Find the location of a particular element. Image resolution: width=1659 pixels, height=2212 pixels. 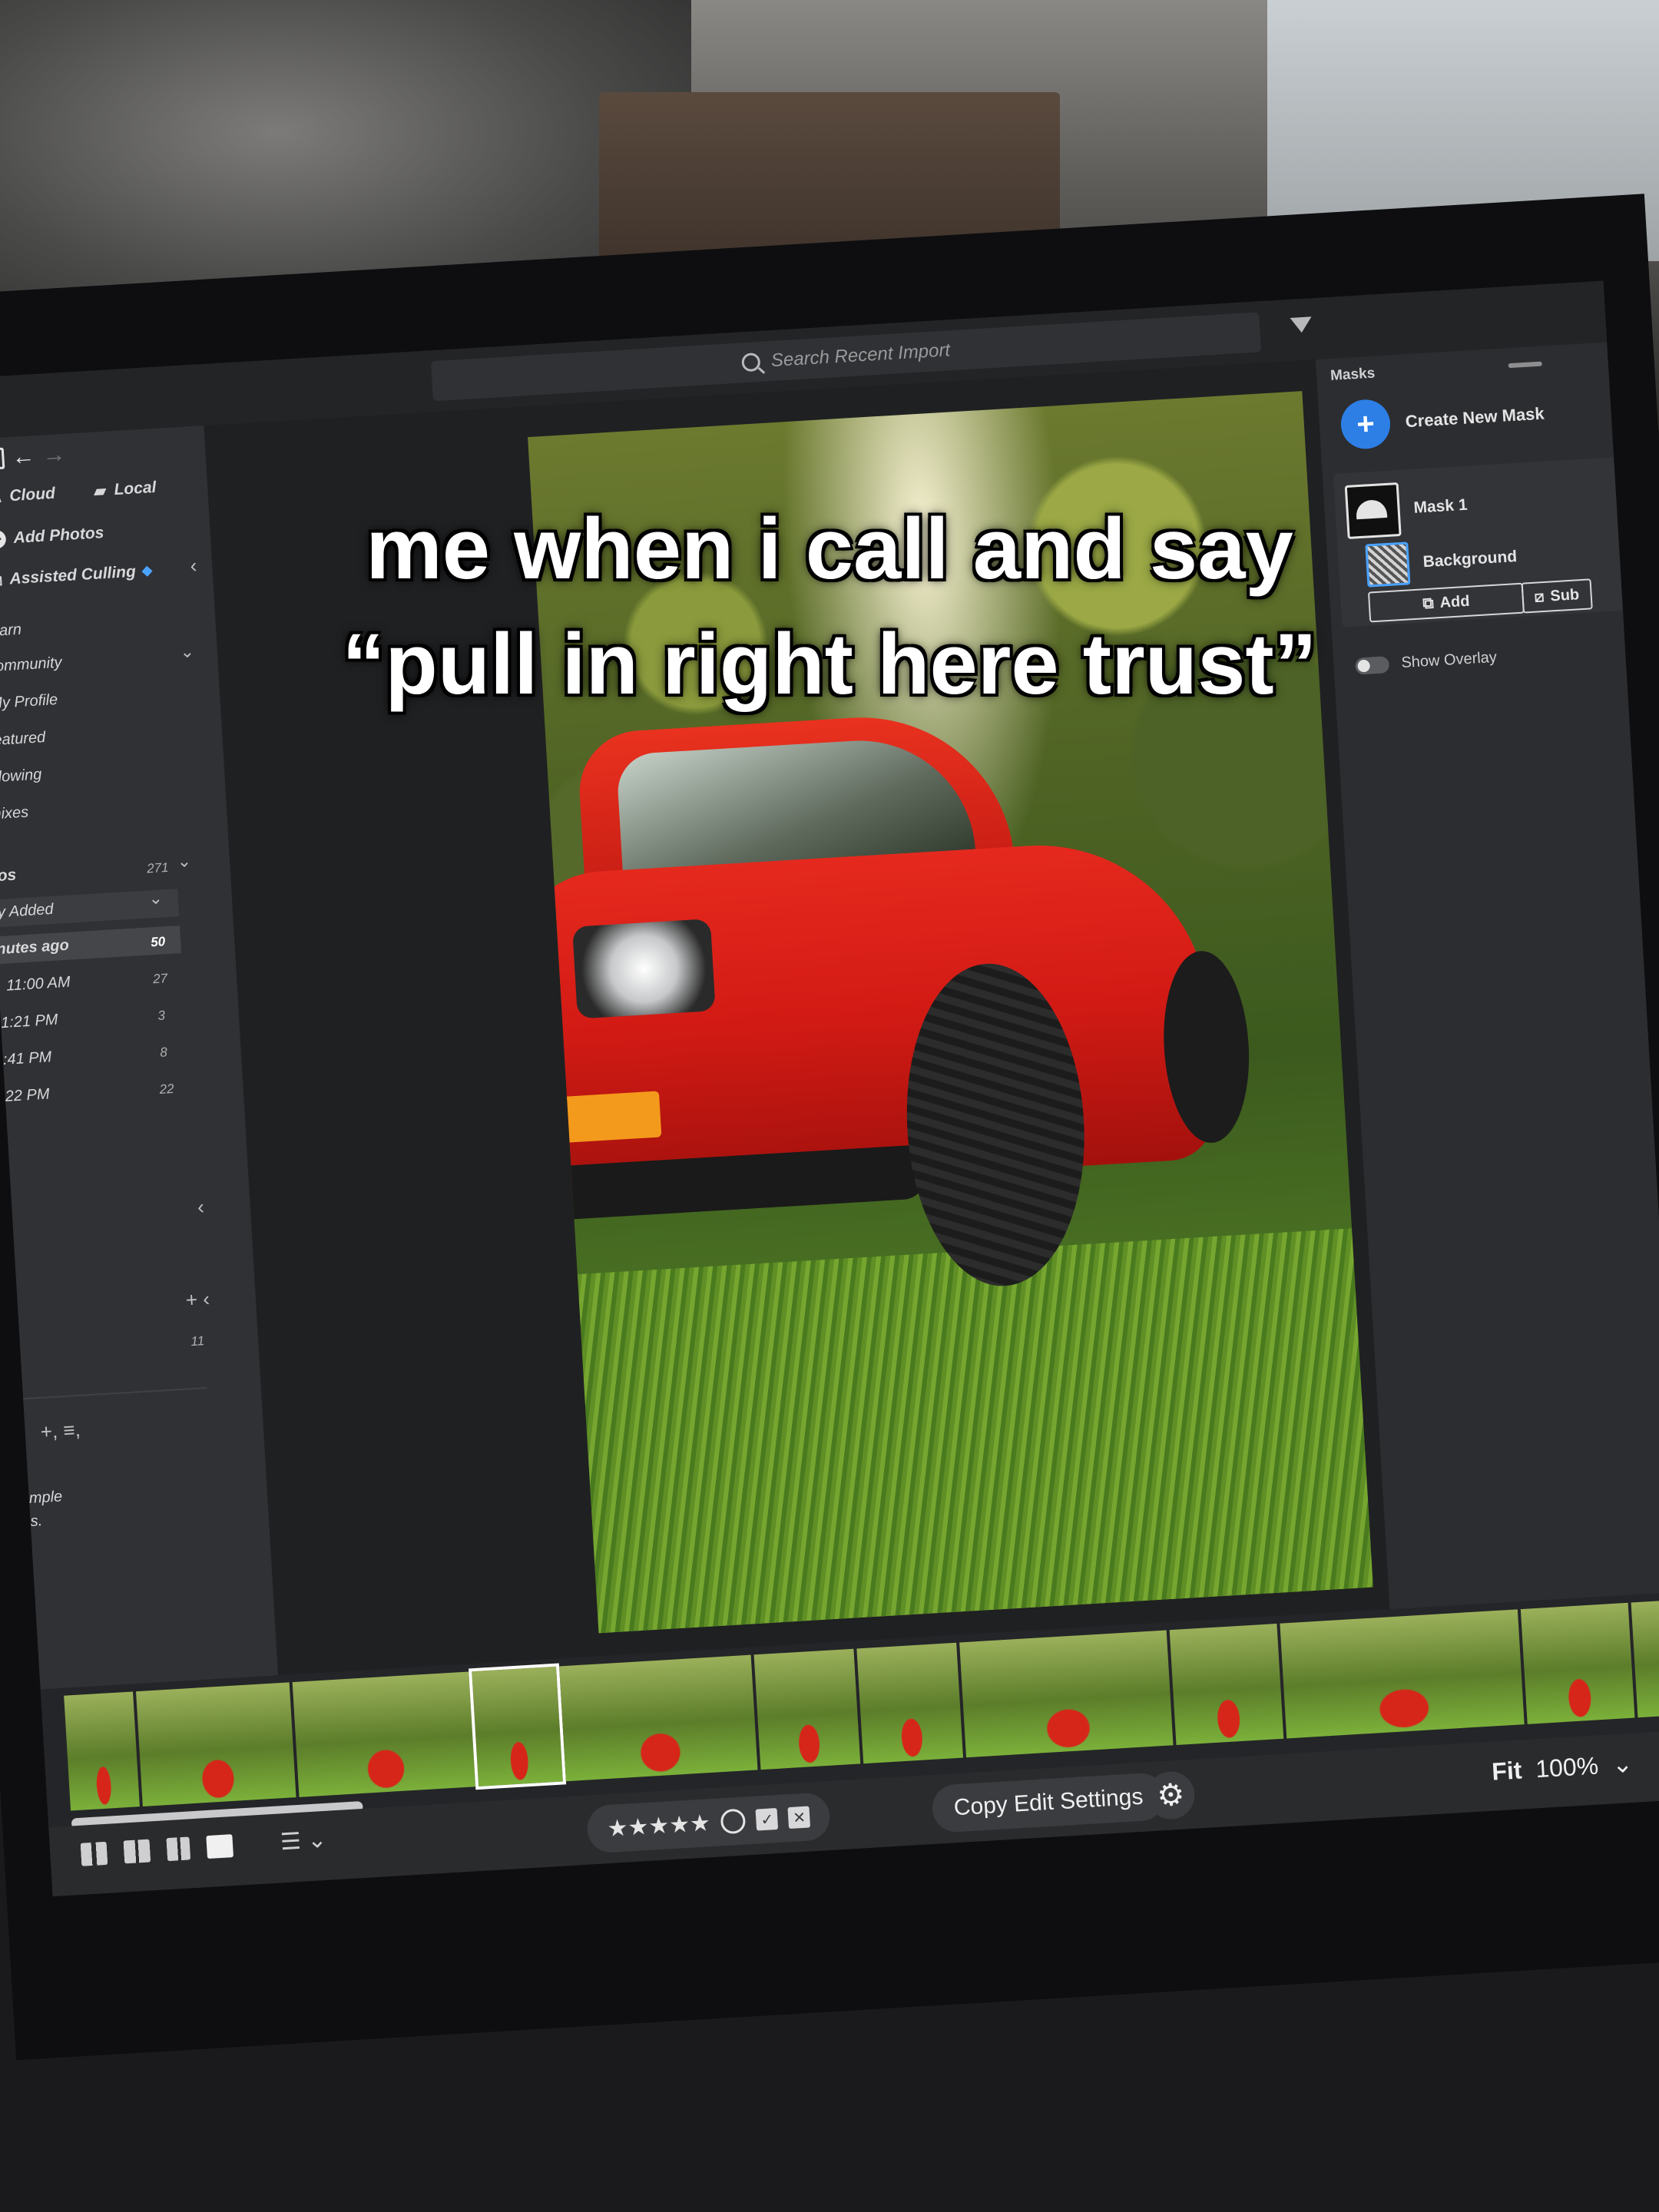

copy-edit-settings-label: Copy Edit Settings is located at coordinates (1048, 1802).